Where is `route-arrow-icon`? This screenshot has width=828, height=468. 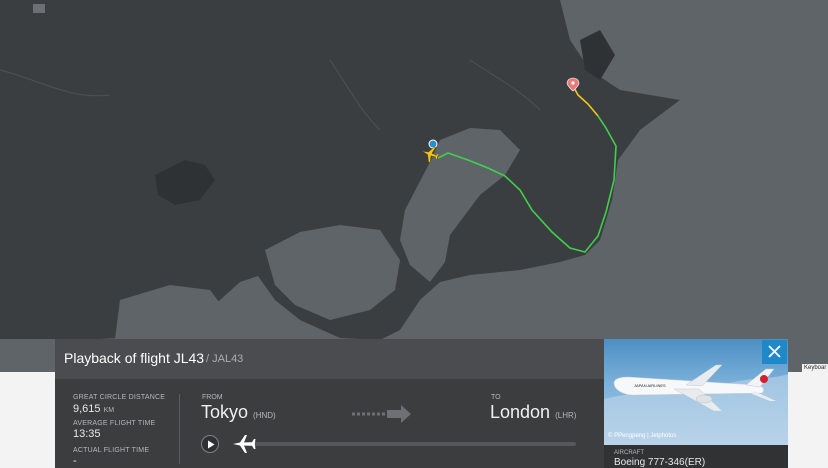 route-arrow-icon is located at coordinates (381, 414).